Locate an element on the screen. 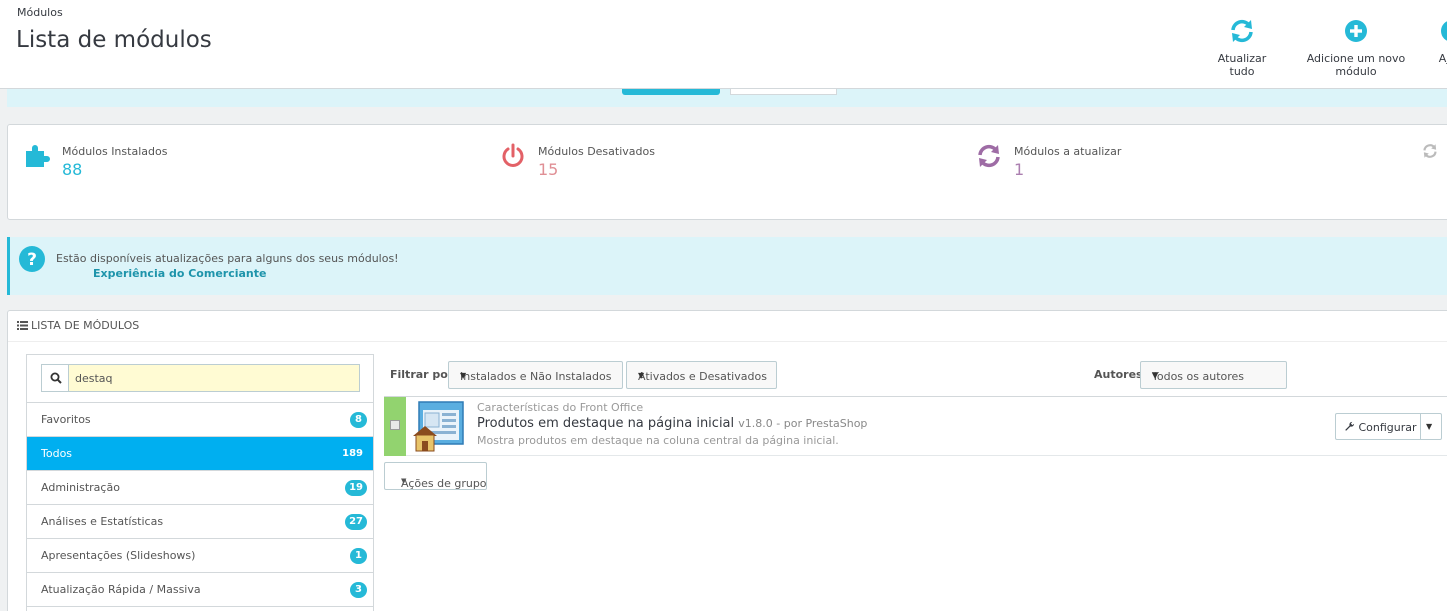  kpi-label: Módulos Instalados is located at coordinates (115, 151).